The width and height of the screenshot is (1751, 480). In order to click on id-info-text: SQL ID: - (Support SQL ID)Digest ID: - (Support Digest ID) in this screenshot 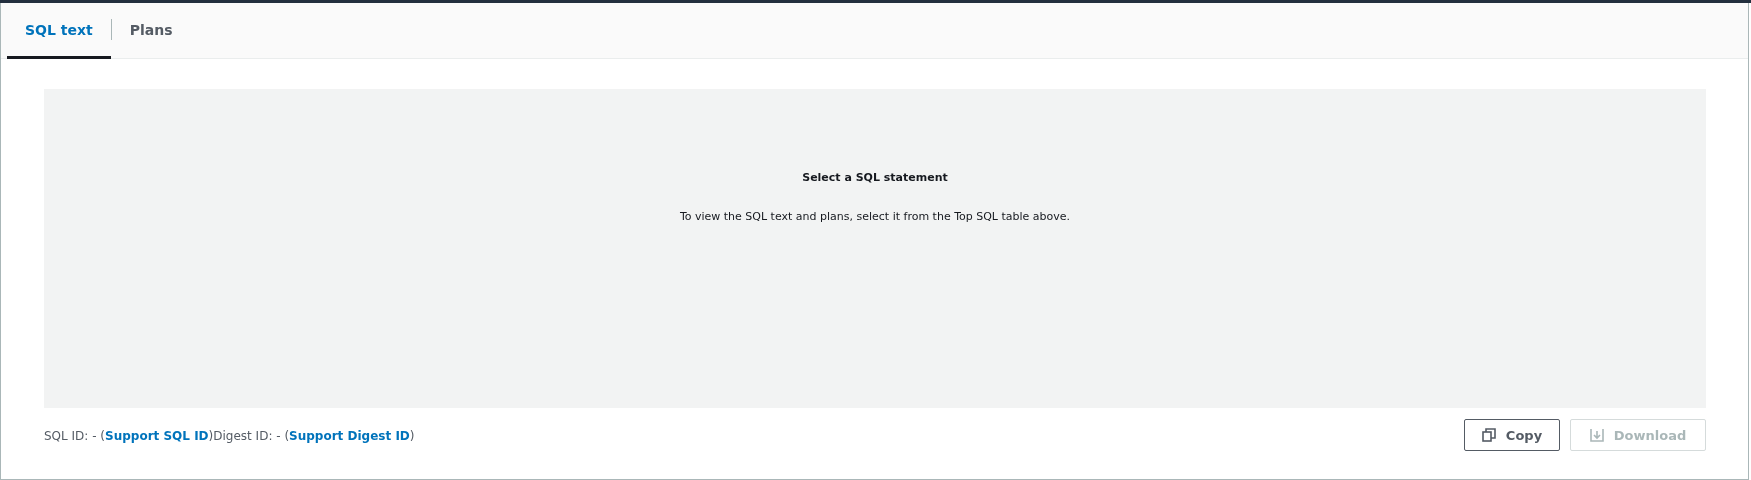, I will do `click(229, 436)`.